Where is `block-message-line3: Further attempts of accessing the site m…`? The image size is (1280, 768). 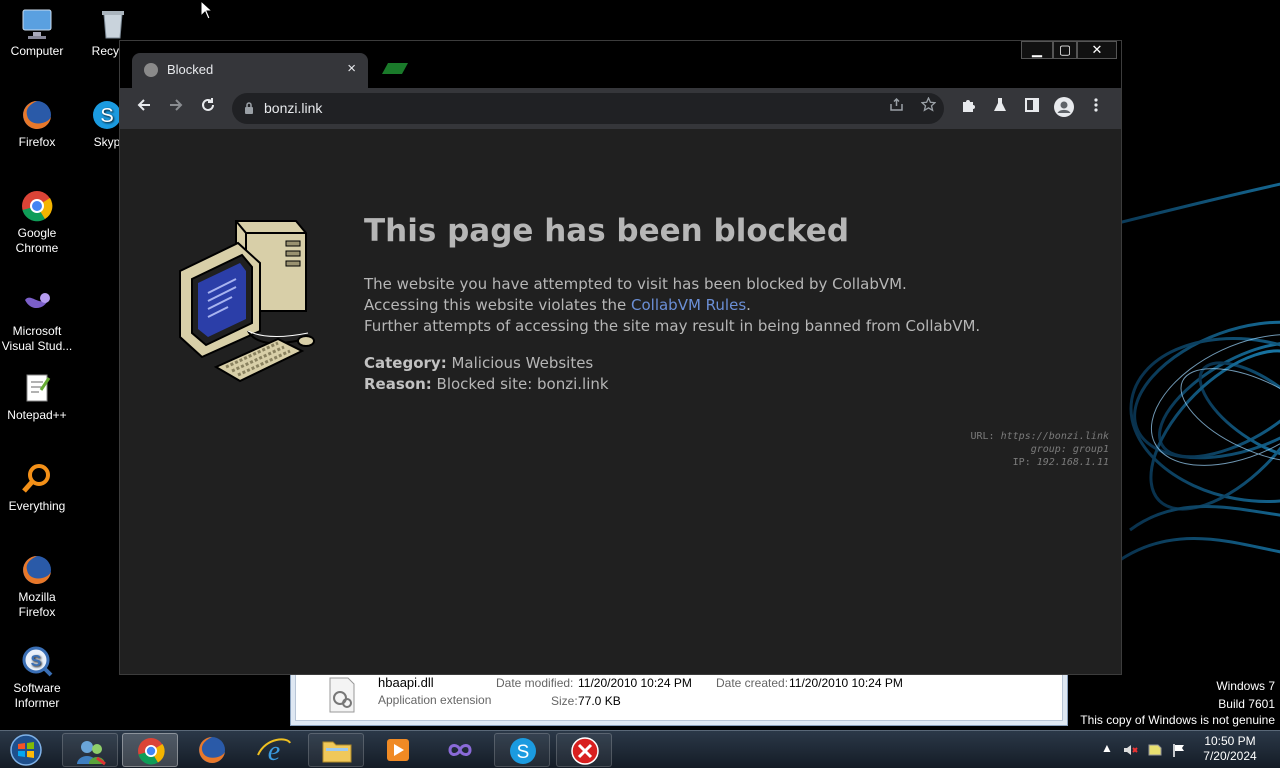 block-message-line3: Further attempts of accessing the site m… is located at coordinates (672, 326).